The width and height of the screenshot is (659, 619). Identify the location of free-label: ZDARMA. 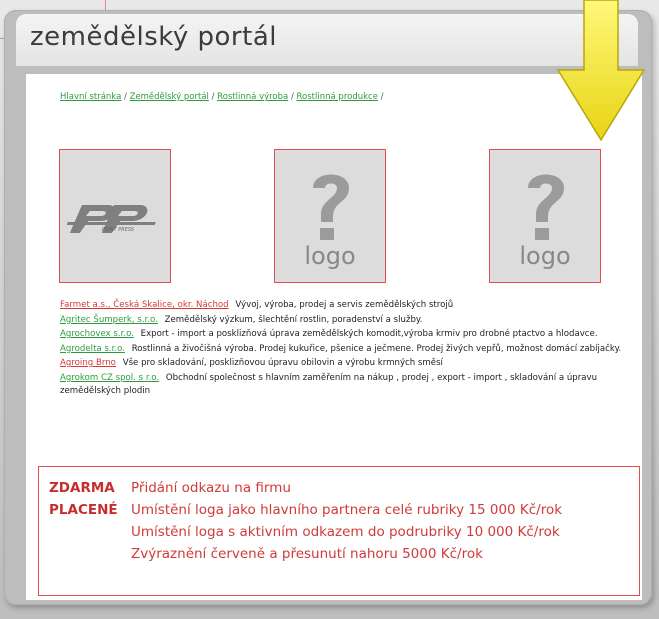
(82, 488).